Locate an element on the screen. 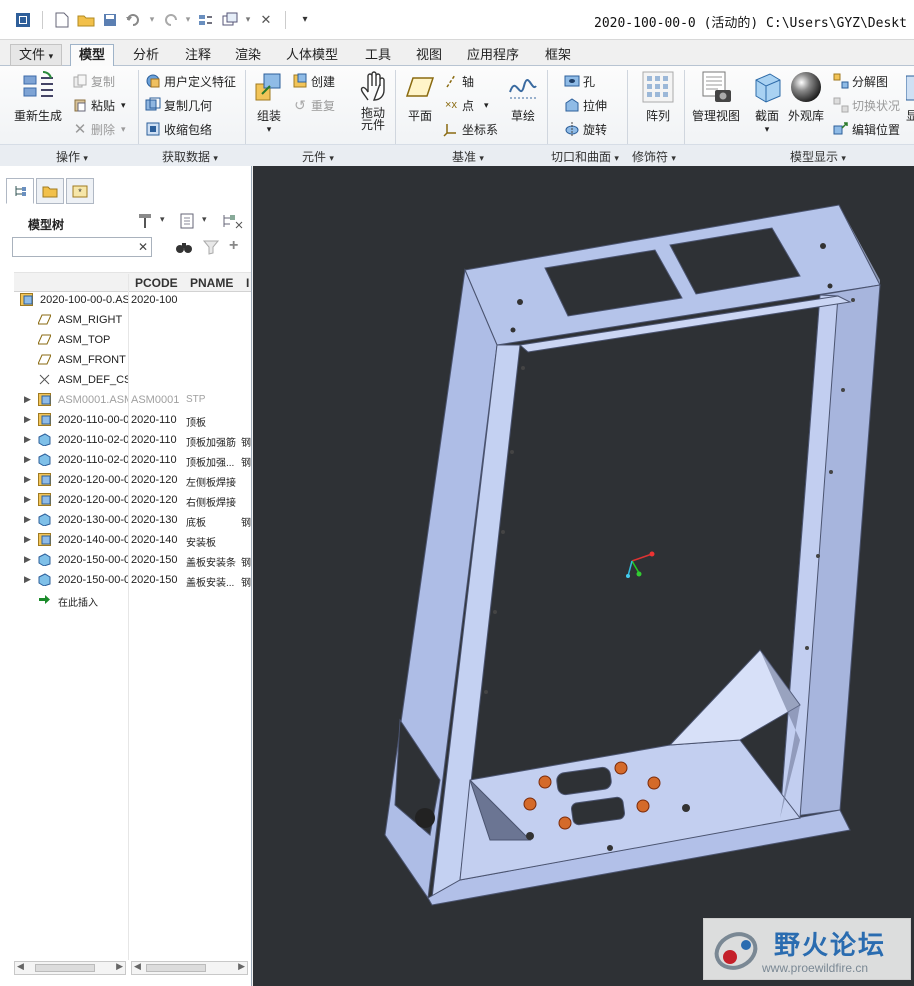  tab-model-tree is located at coordinates (20, 191).